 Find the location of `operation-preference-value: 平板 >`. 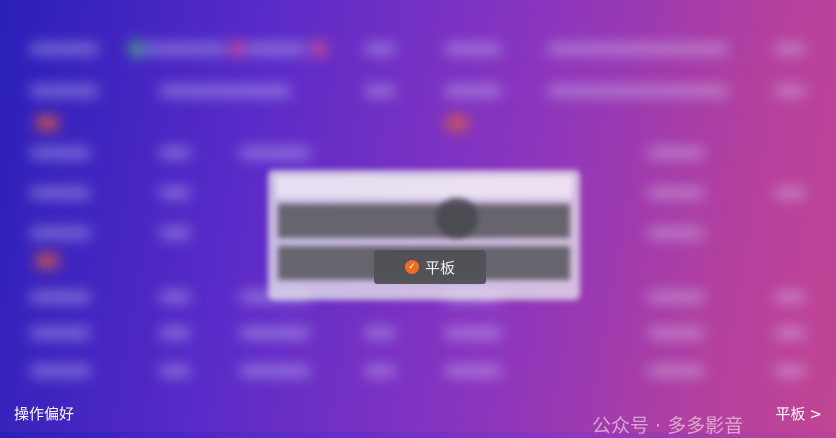

operation-preference-value: 平板 > is located at coordinates (798, 413).